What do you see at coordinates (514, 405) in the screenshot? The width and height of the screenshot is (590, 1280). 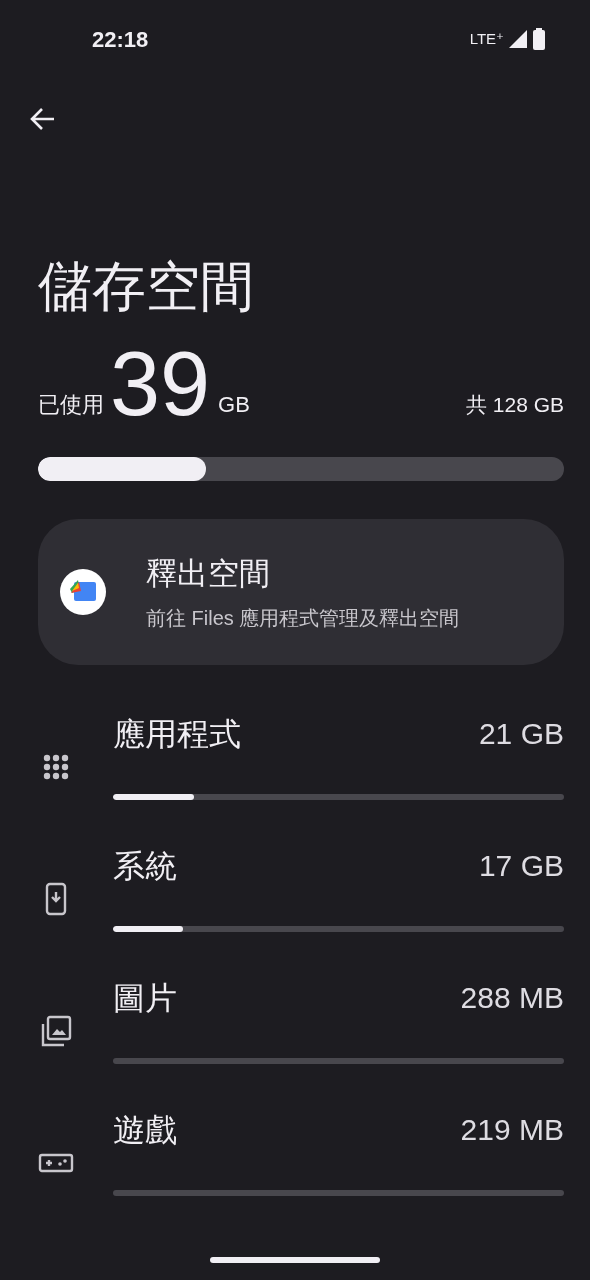 I see `total-capacity: 共 128 GB` at bounding box center [514, 405].